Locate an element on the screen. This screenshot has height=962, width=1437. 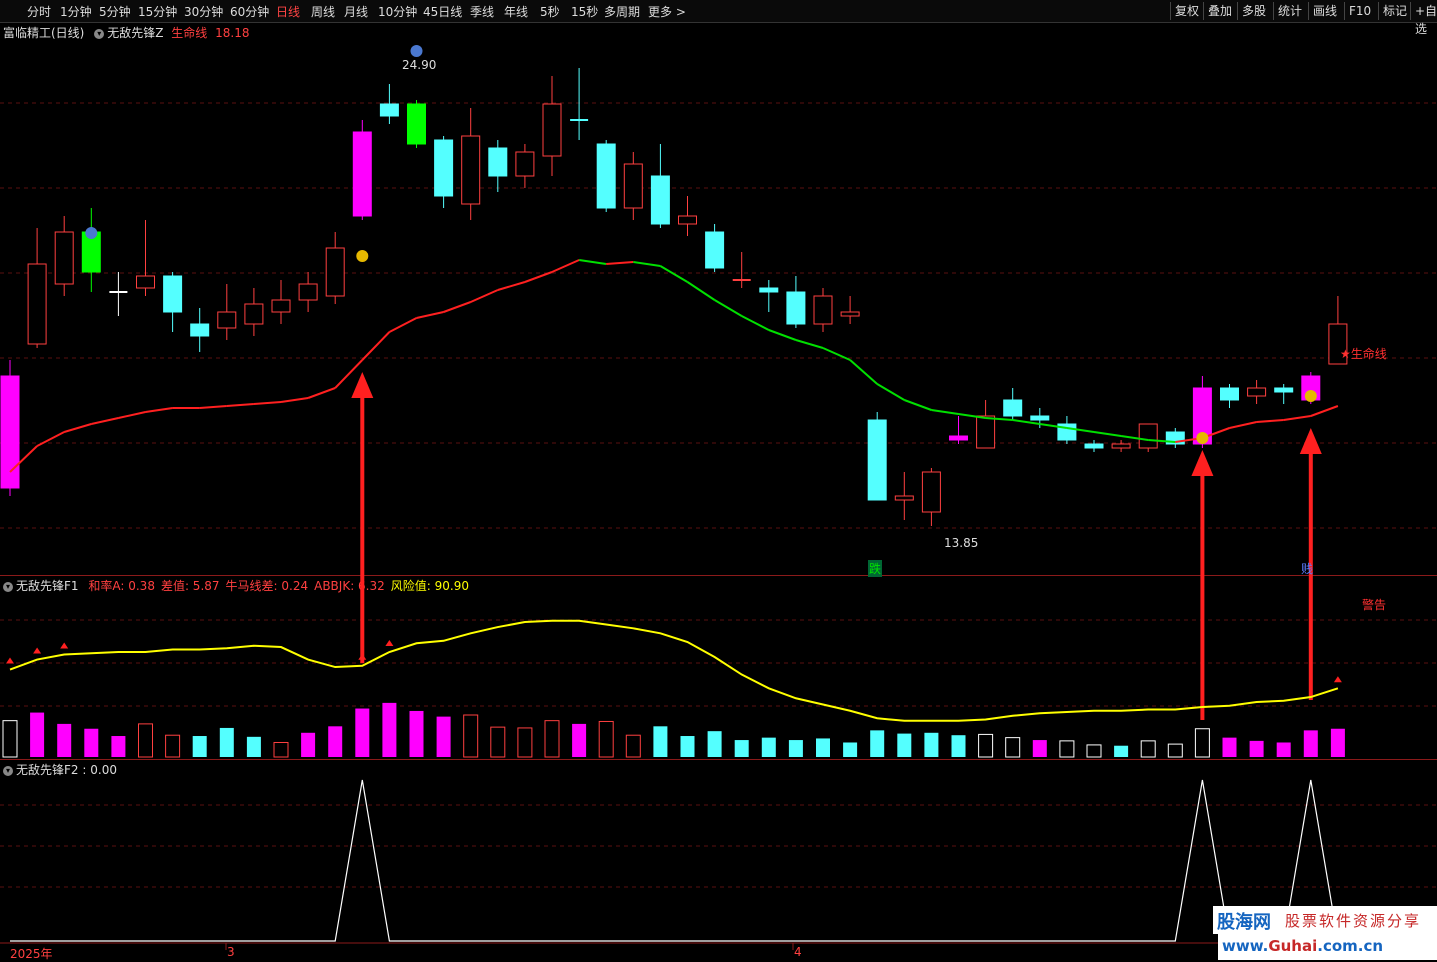
money-bag-icon is located at coordinates (362, 256).